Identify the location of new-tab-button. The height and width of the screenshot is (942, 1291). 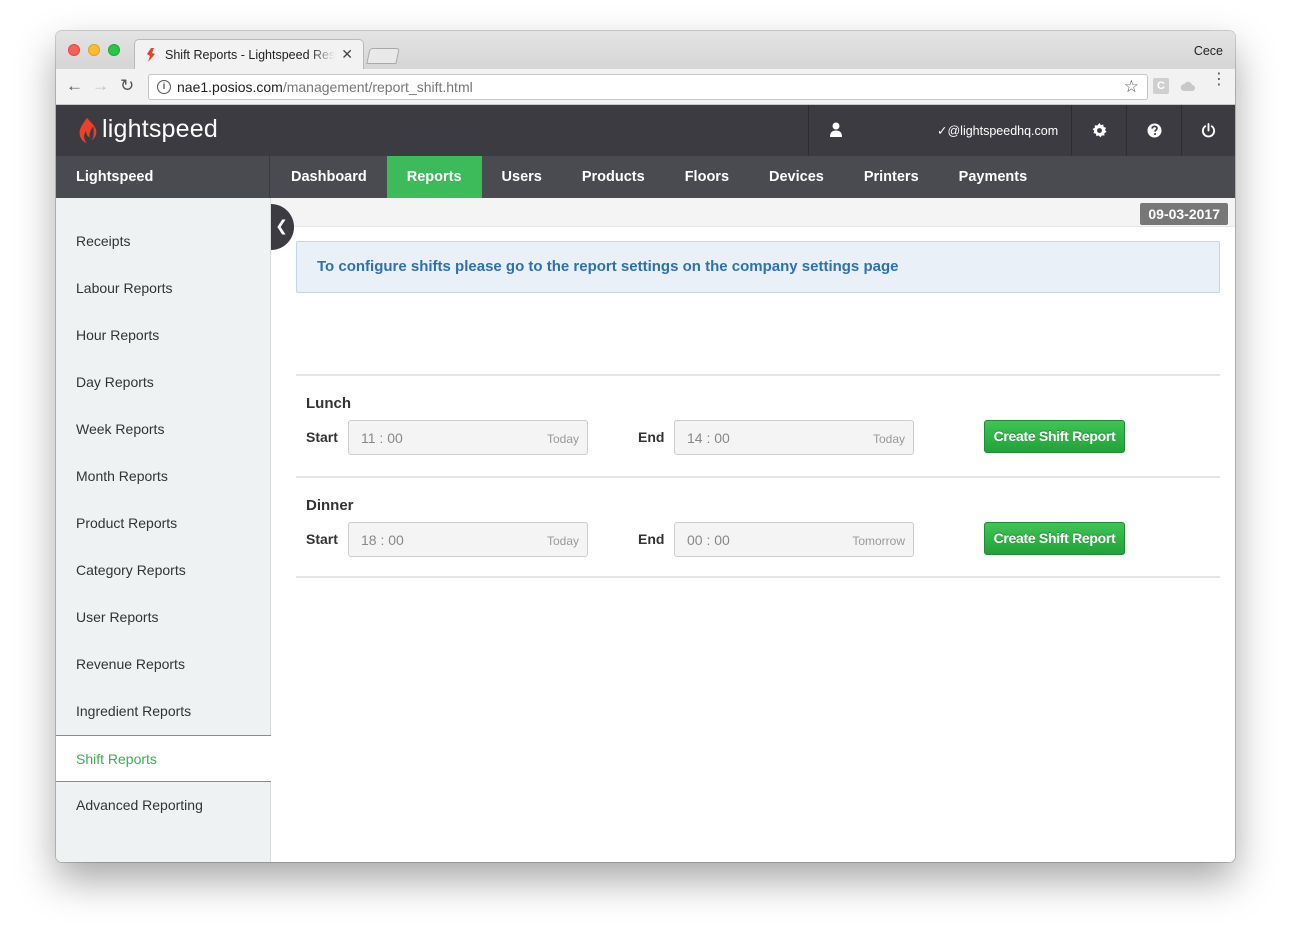
(383, 56).